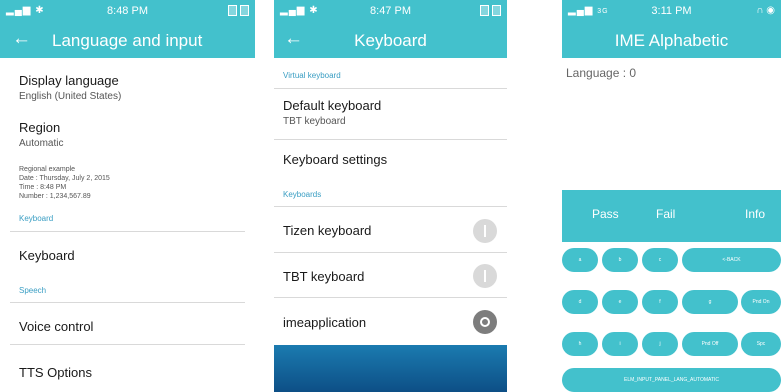 Image resolution: width=781 pixels, height=392 pixels. I want to click on section-virtual-keyboard: Virtual keyboard, so click(312, 75).